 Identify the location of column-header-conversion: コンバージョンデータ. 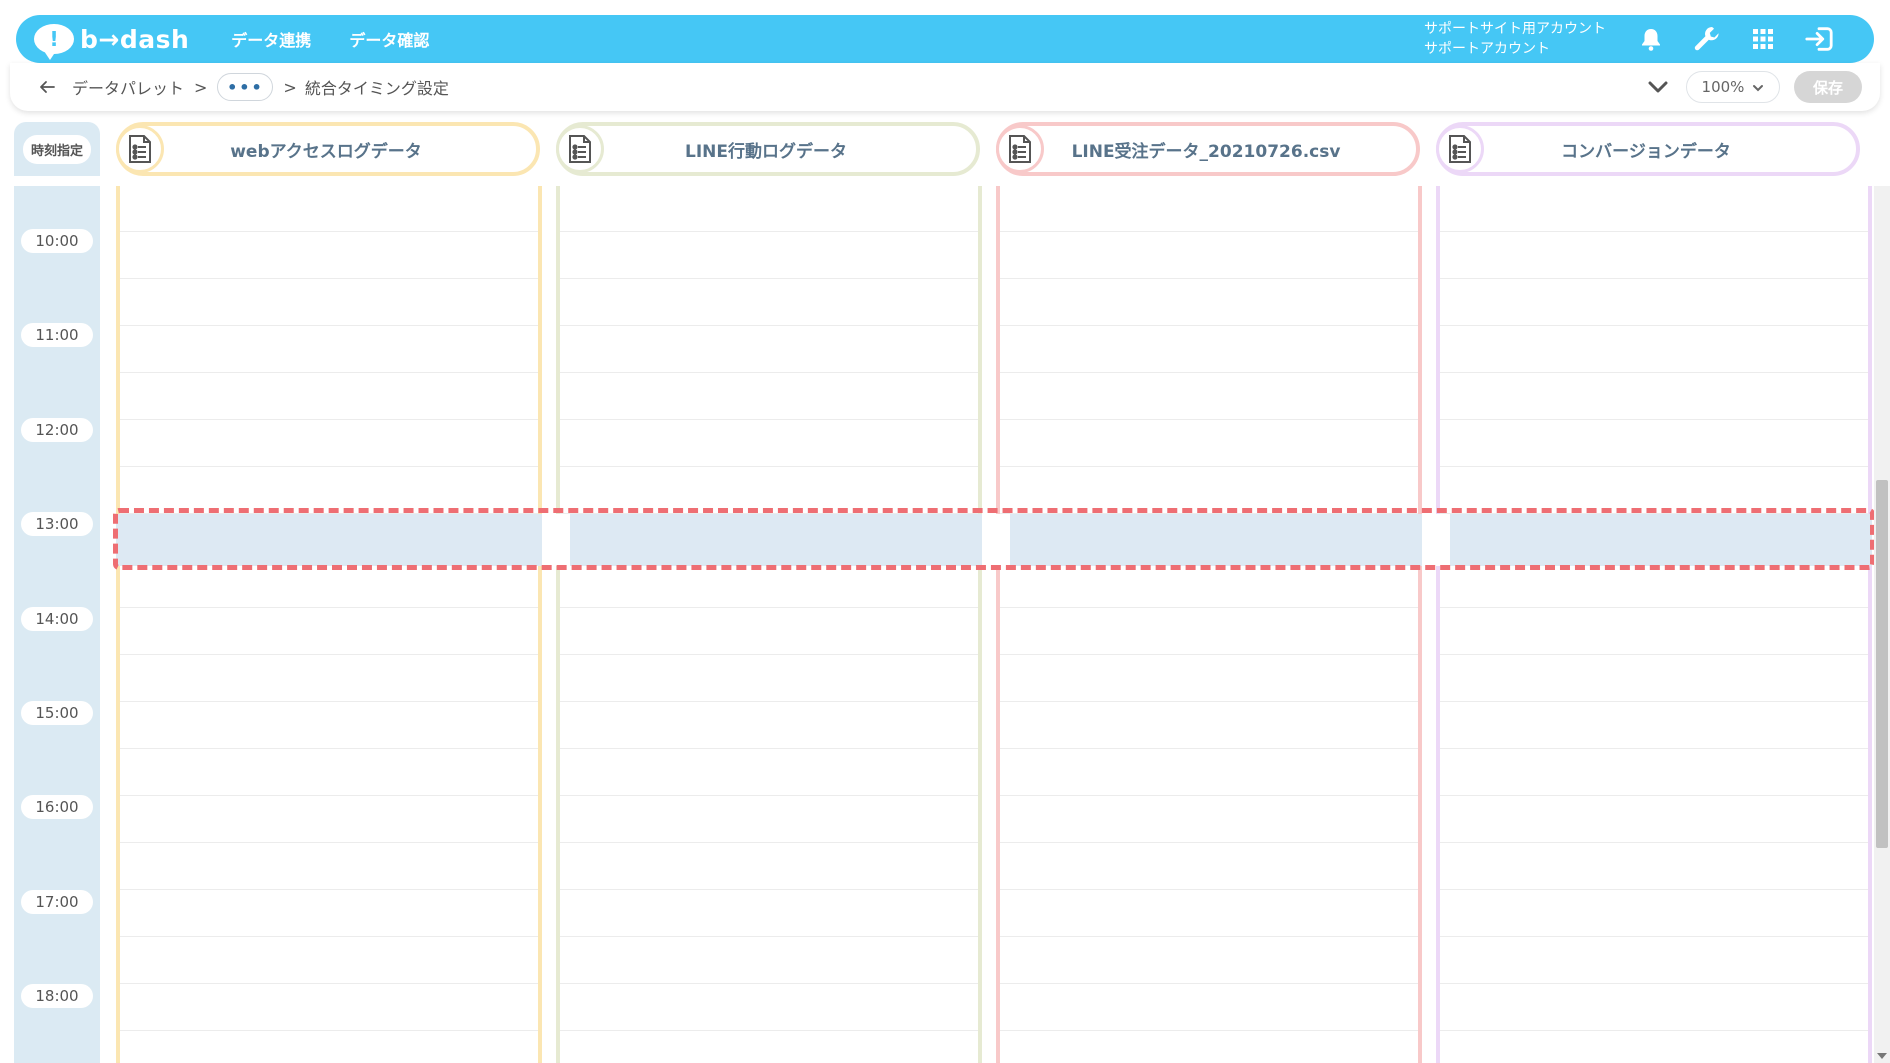
(1648, 149).